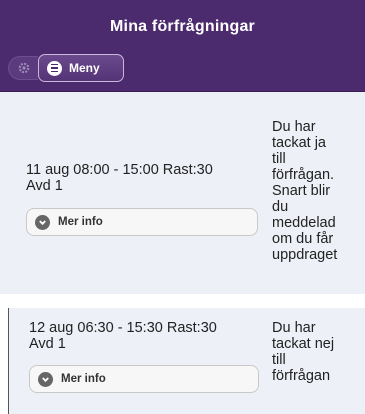 The image size is (365, 414). I want to click on status-line: Snart blir, so click(301, 191).